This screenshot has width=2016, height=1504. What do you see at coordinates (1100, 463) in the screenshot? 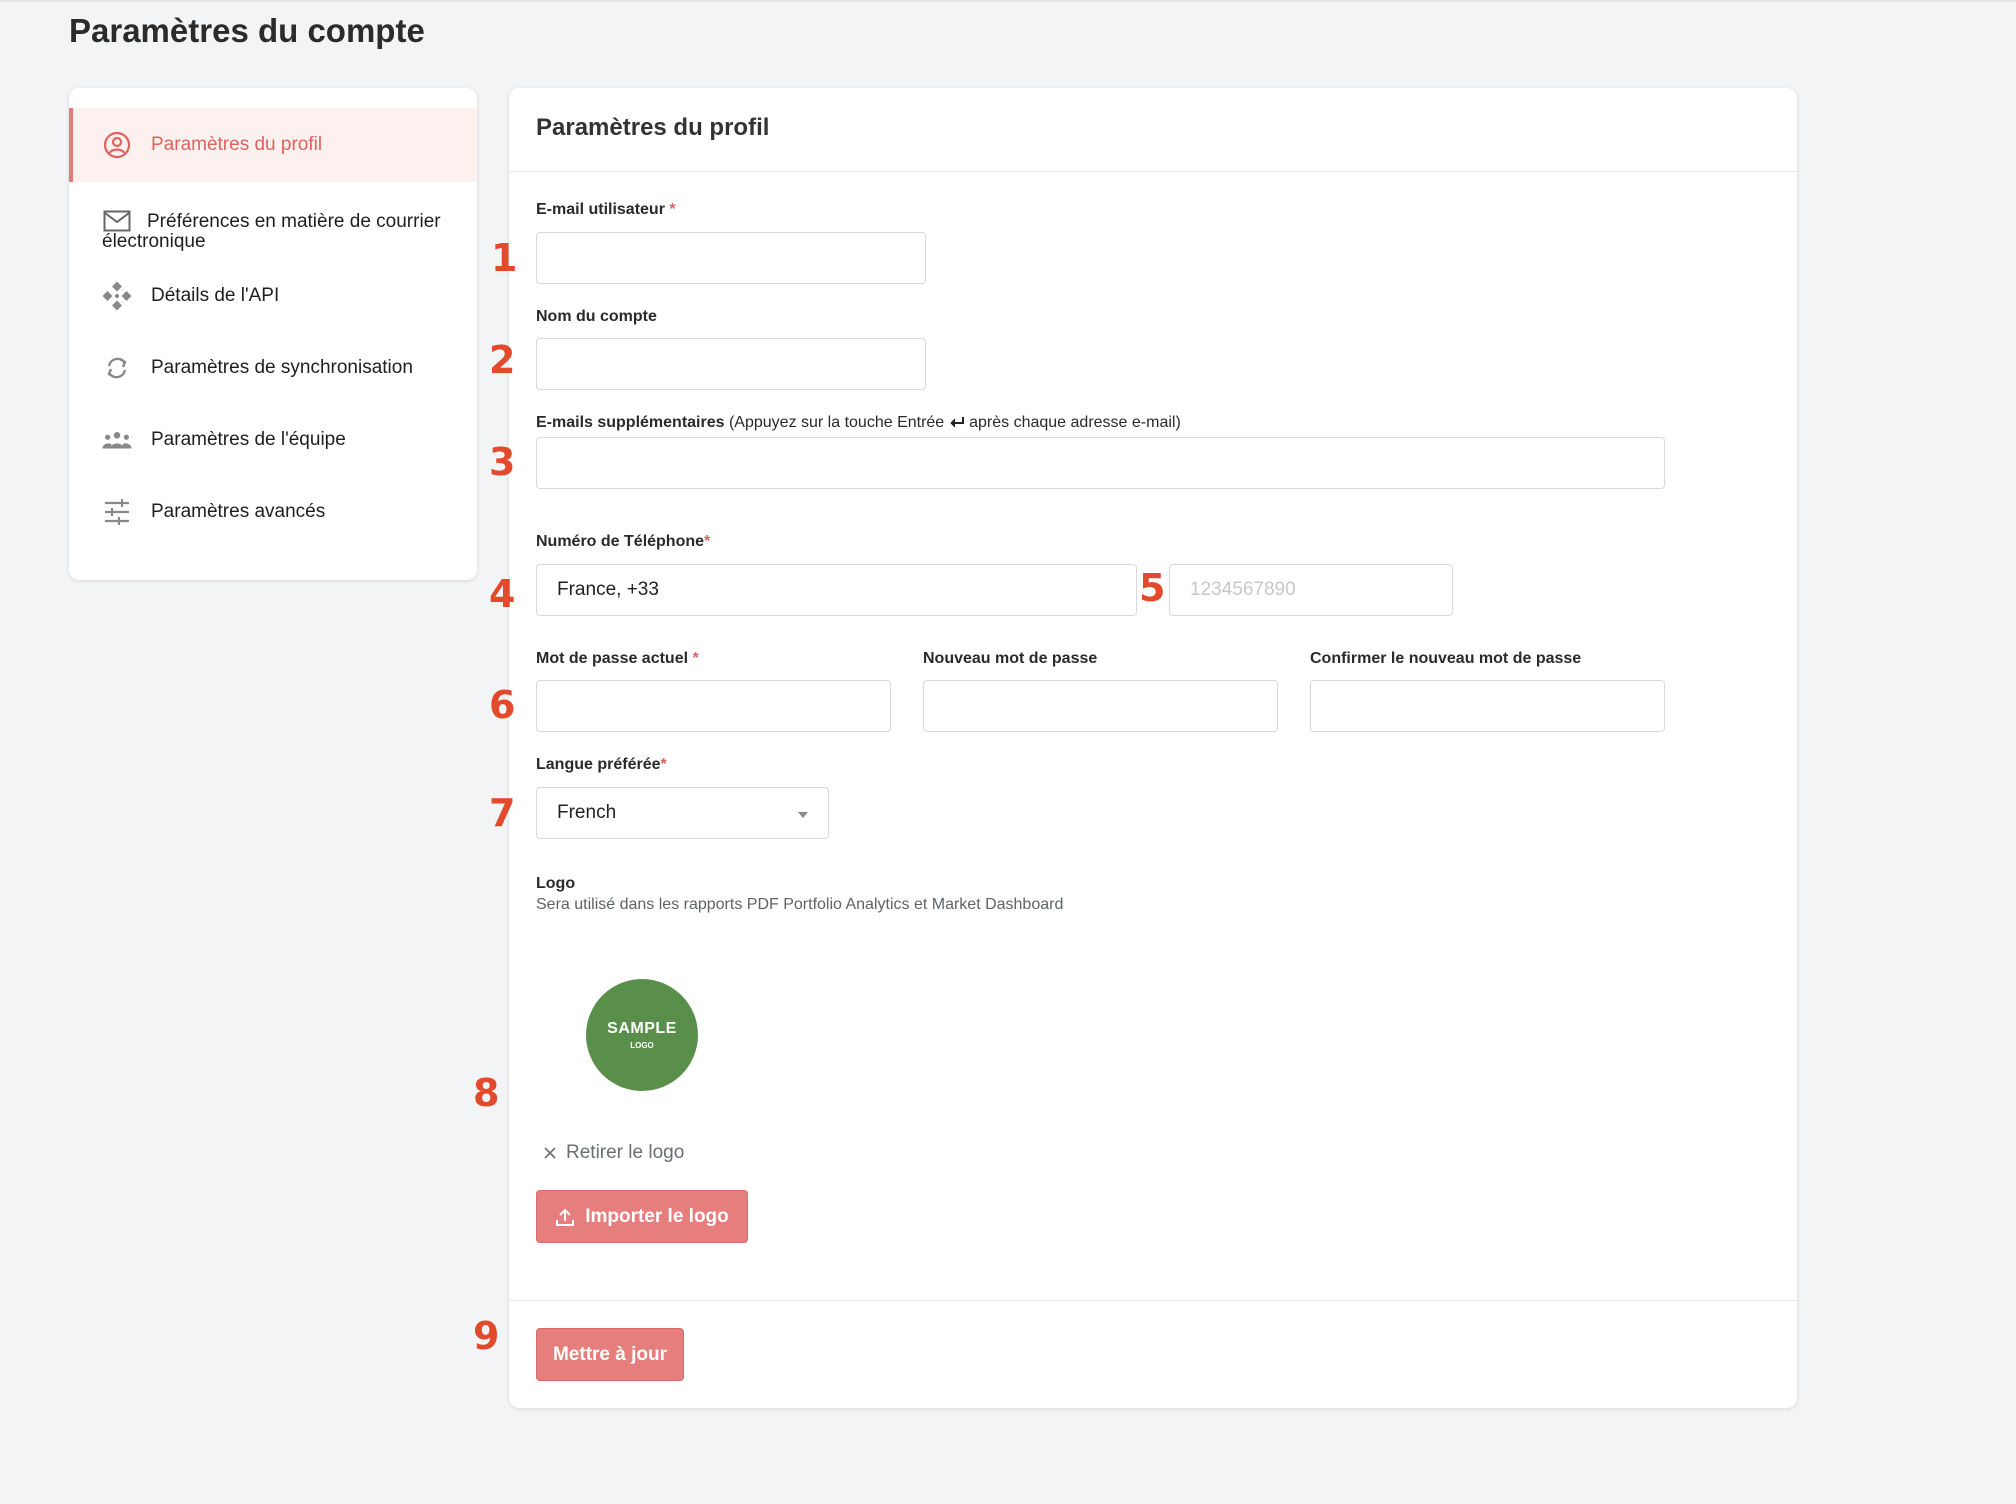
I see `extra-emails-field` at bounding box center [1100, 463].